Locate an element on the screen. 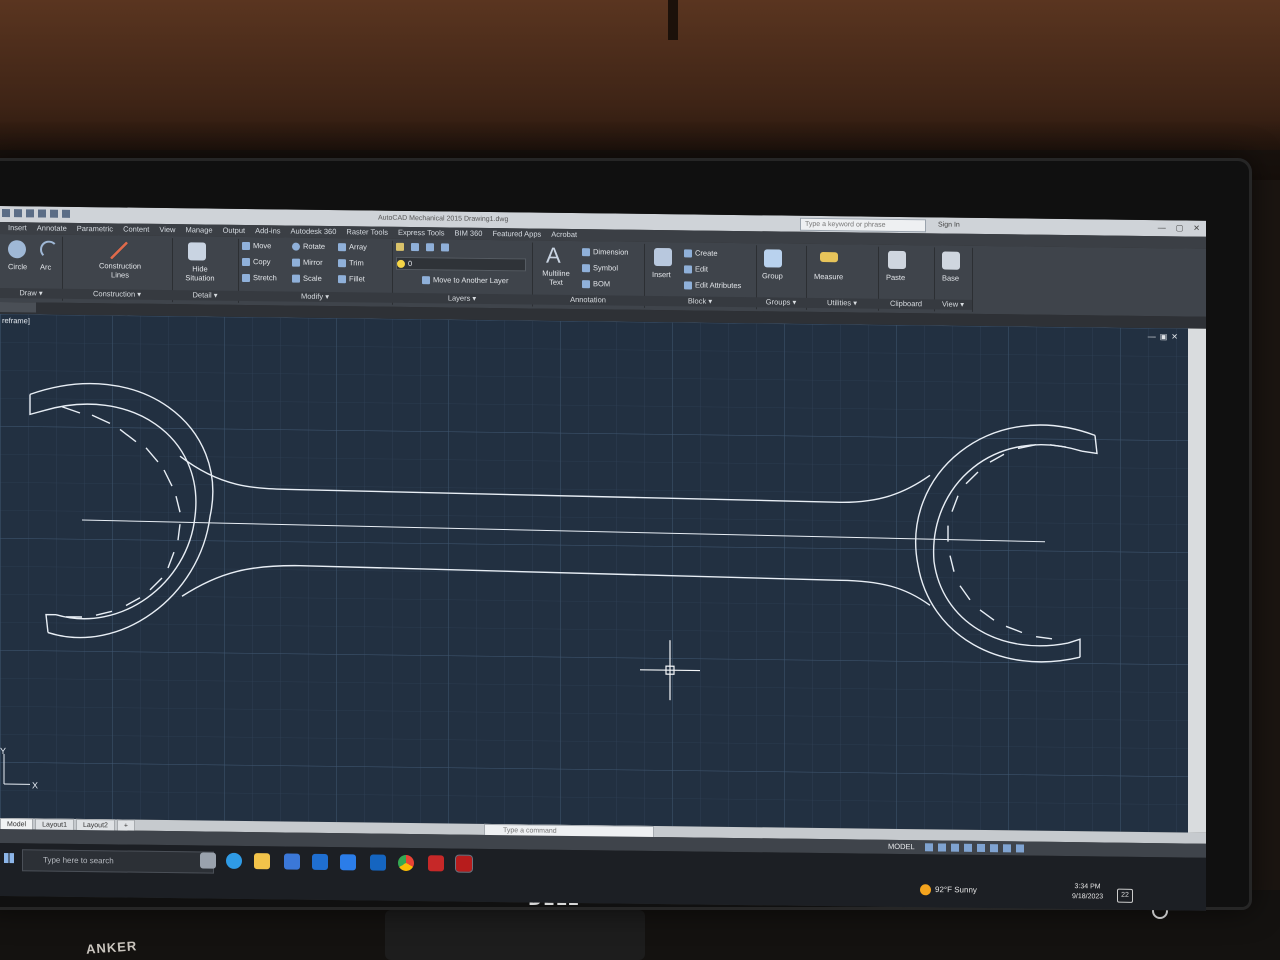 Image resolution: width=1280 pixels, height=960 pixels. multiline-text-icon: A is located at coordinates (553, 256).